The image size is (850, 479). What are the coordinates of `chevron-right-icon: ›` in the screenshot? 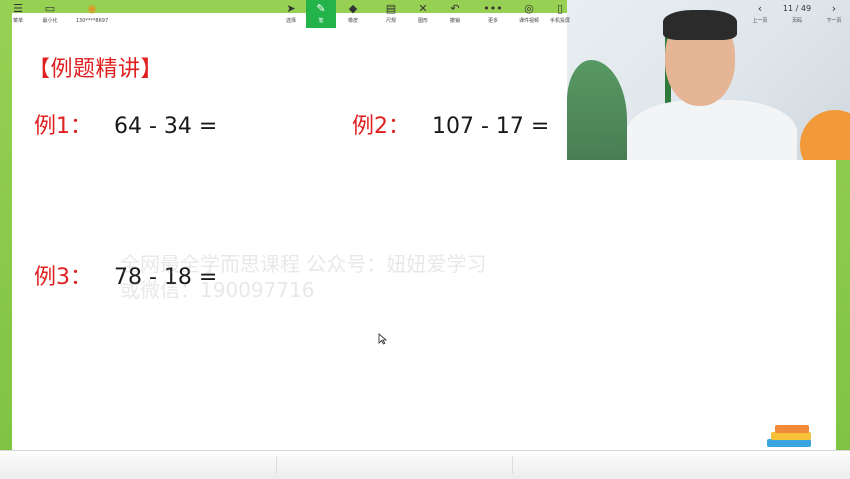 It's located at (834, 8).